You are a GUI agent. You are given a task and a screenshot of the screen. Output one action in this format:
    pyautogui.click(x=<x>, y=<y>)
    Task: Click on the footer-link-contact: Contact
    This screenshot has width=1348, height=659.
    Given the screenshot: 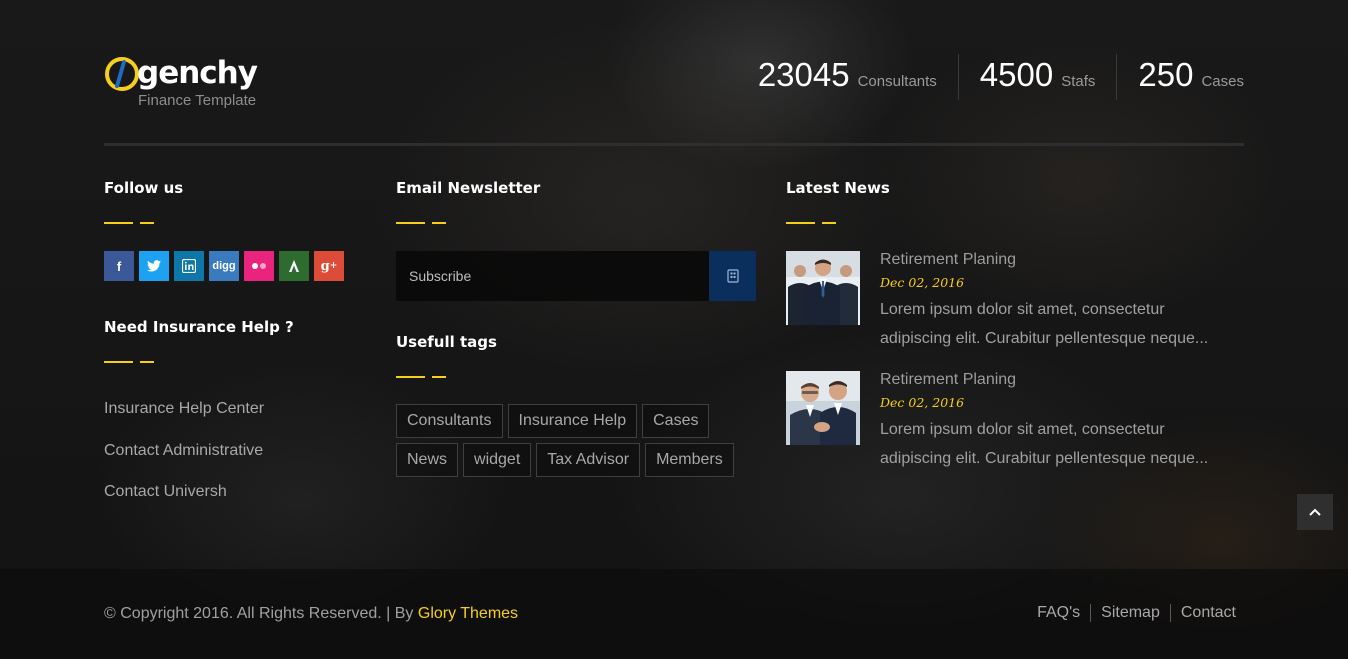 What is the action you would take?
    pyautogui.click(x=1202, y=613)
    